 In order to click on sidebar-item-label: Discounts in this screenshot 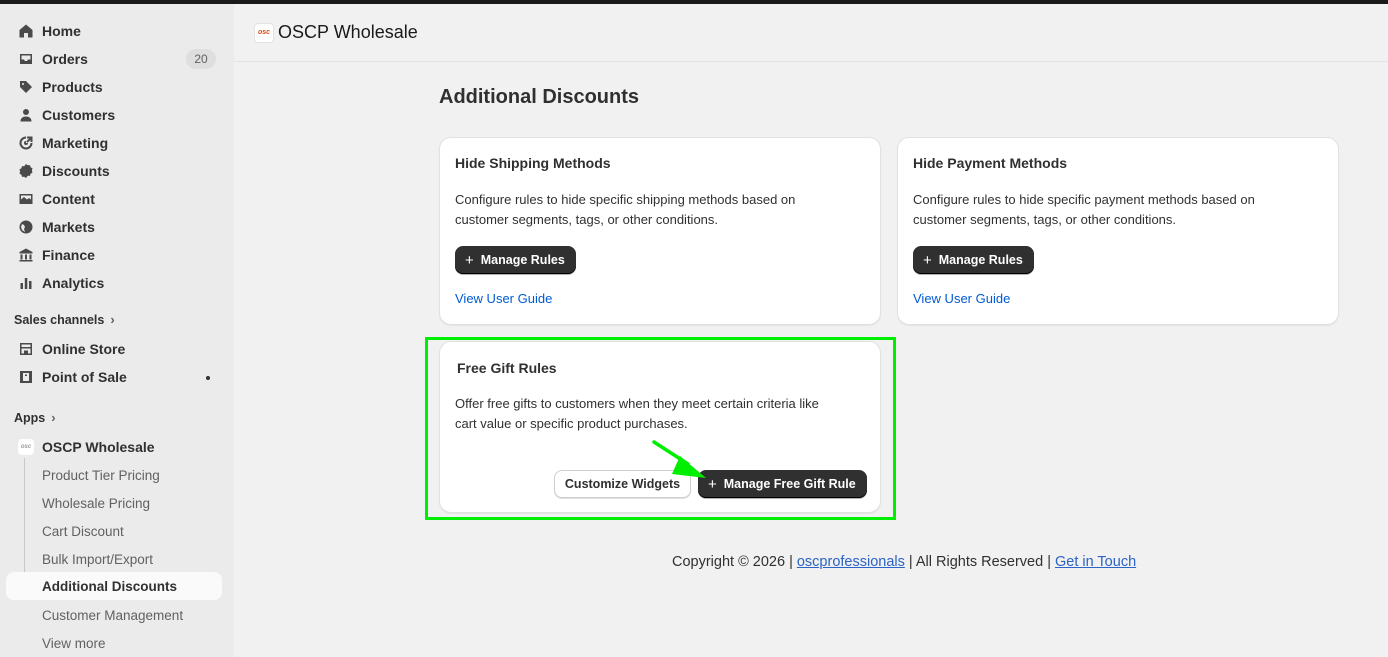, I will do `click(76, 171)`.